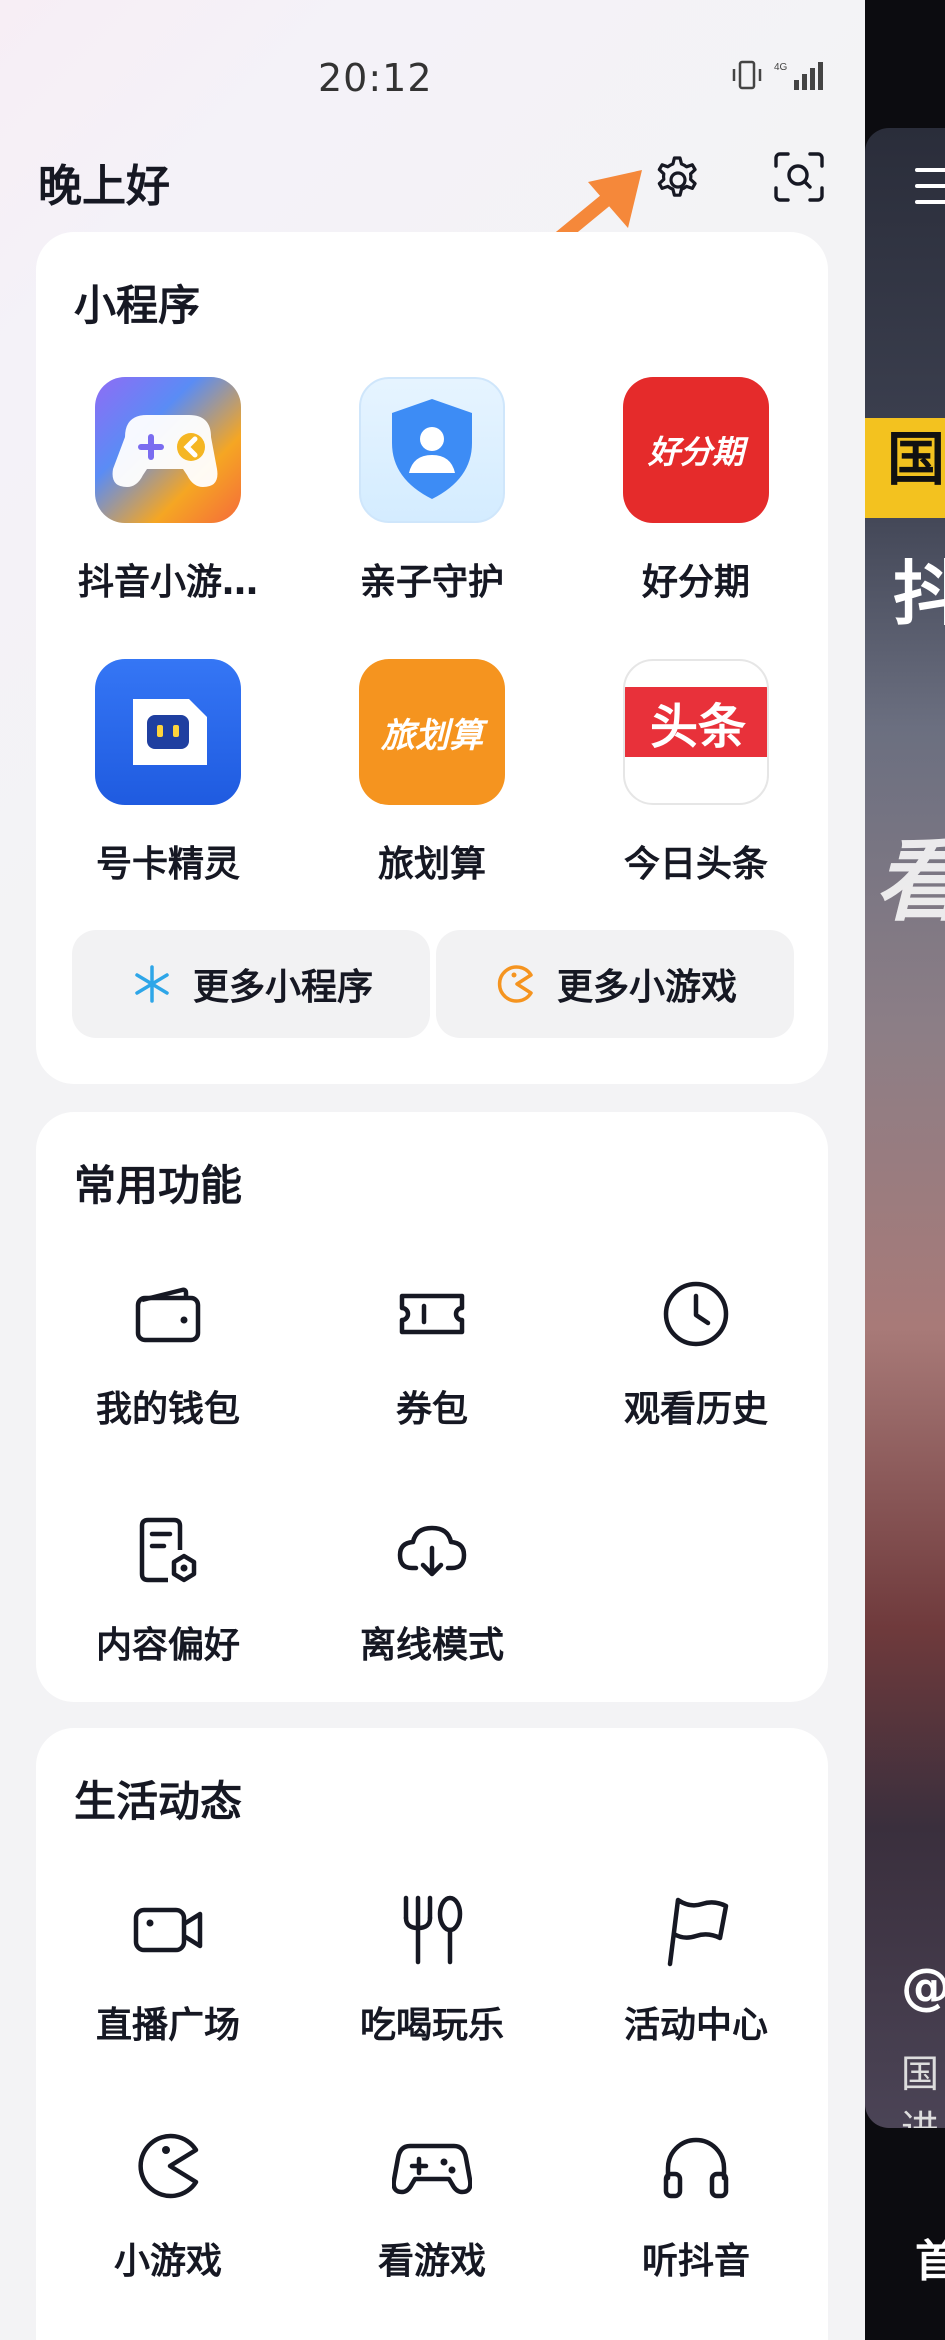 The width and height of the screenshot is (945, 2340). I want to click on func-label: 我的钱包, so click(167, 1409).